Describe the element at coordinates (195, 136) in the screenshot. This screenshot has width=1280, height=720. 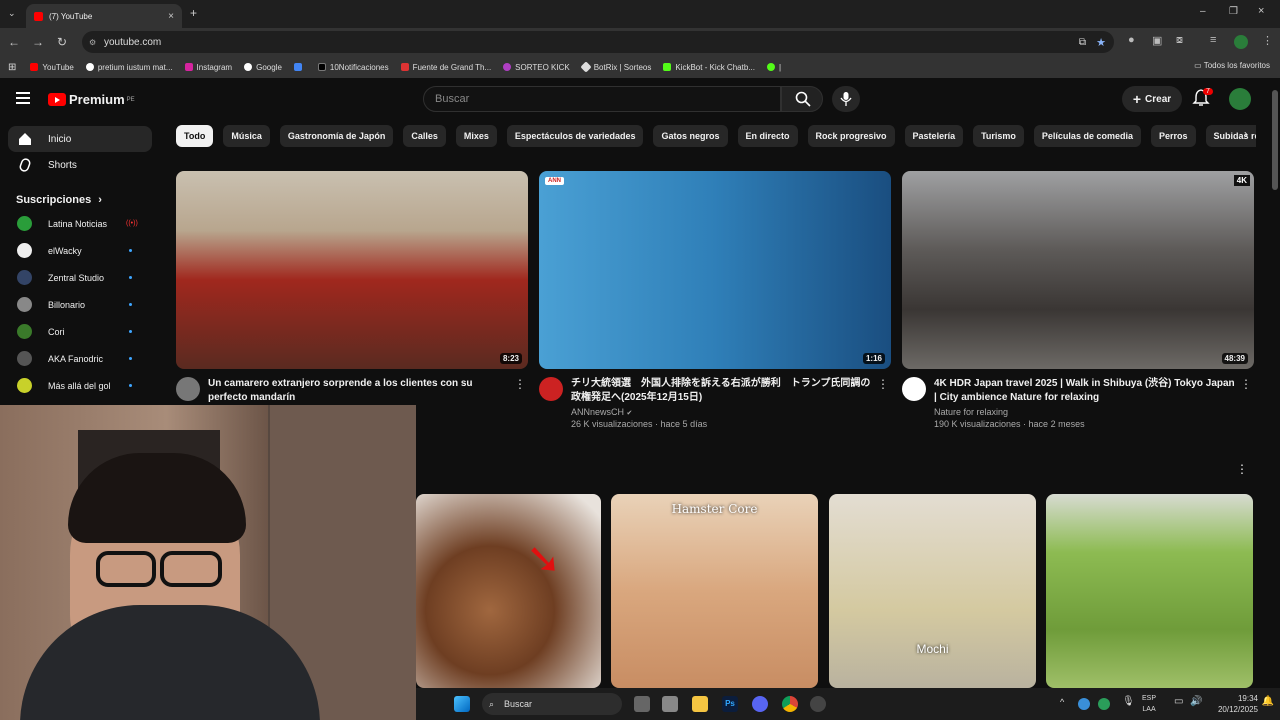
I see `chip-todo: Todo` at that location.